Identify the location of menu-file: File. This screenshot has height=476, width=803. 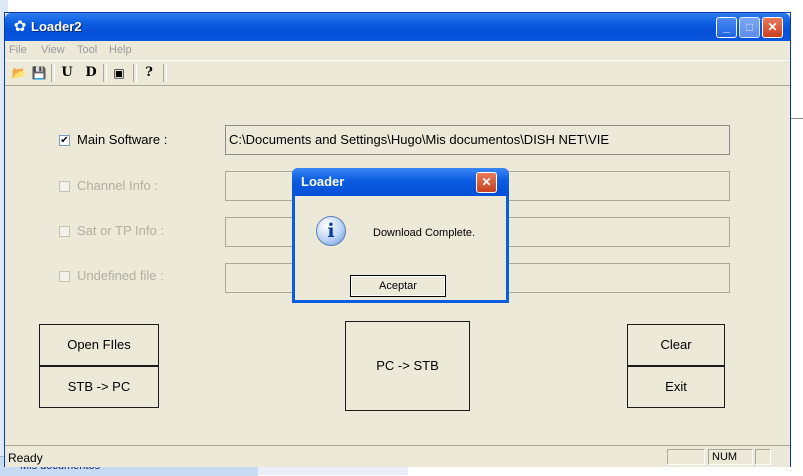
(18, 50).